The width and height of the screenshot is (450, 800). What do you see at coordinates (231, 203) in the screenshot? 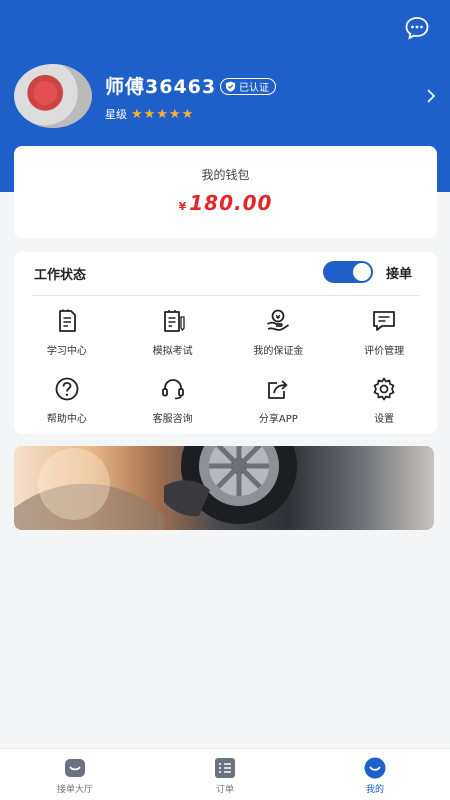
I see `wallet-amount: 180.00` at bounding box center [231, 203].